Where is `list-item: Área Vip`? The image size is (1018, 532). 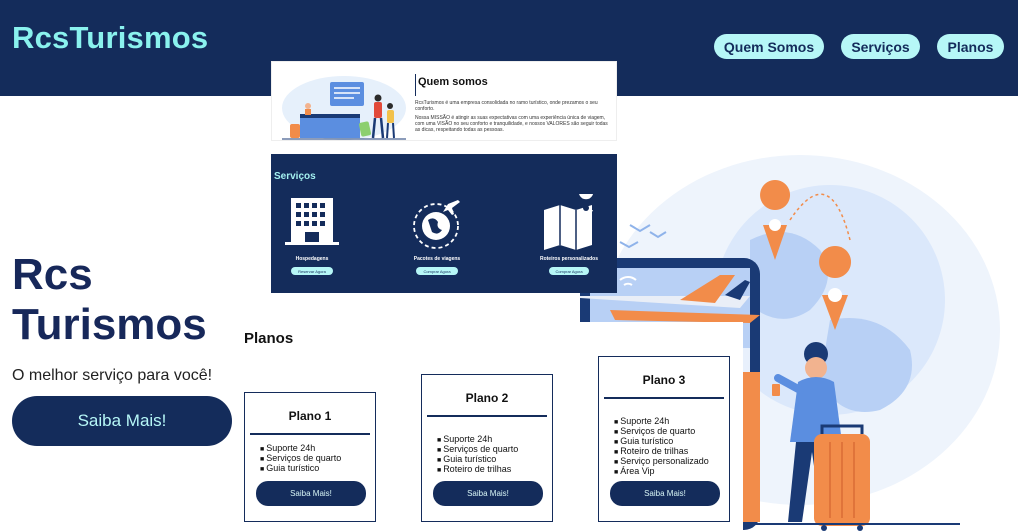
list-item: Área Vip is located at coordinates (661, 472).